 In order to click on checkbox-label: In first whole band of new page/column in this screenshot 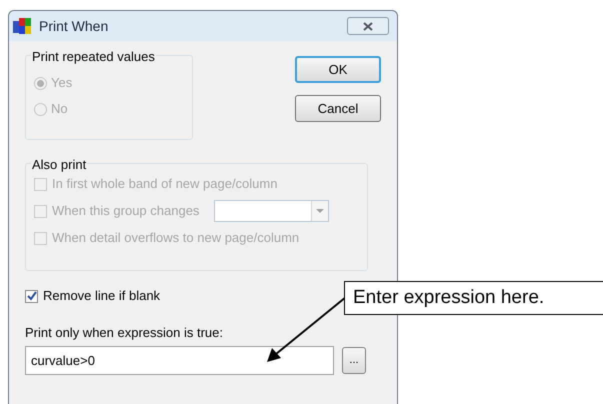, I will do `click(165, 184)`.